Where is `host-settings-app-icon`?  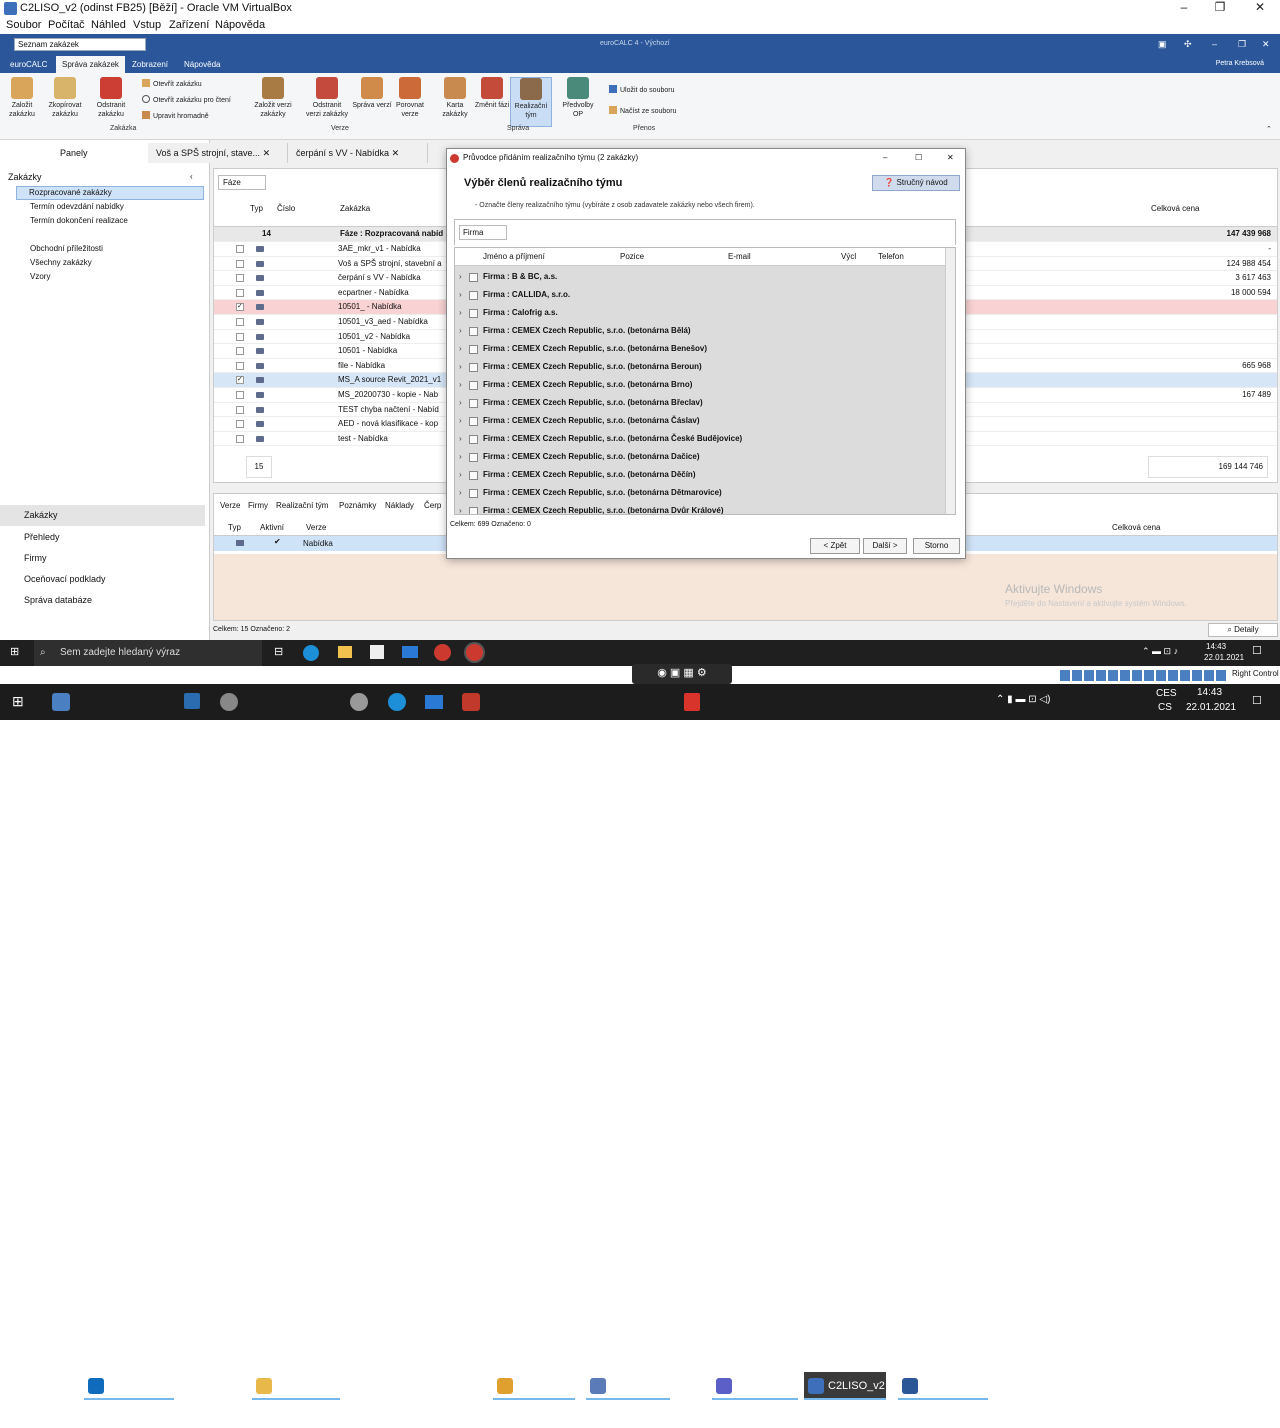 host-settings-app-icon is located at coordinates (229, 702).